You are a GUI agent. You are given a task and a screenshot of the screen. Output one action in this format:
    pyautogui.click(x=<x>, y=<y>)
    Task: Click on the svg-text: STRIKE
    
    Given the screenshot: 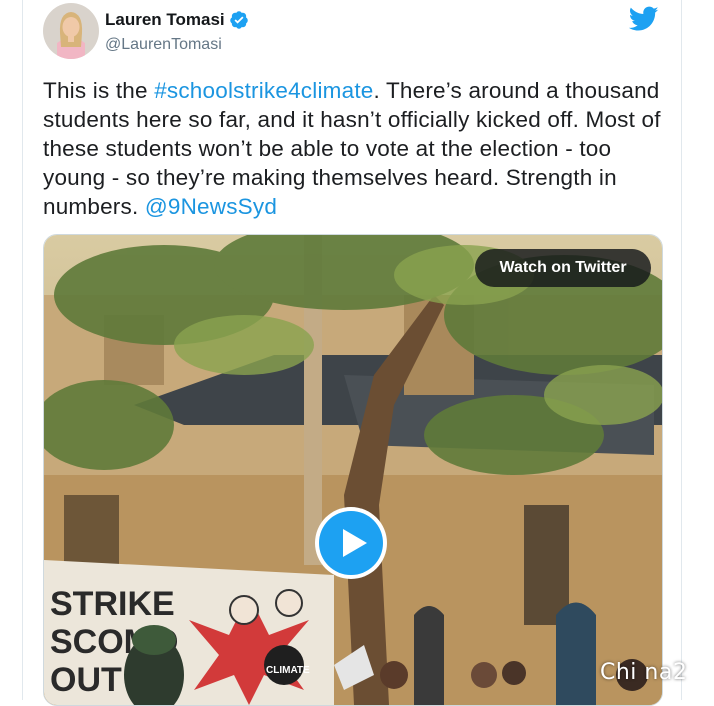 What is the action you would take?
    pyautogui.click(x=112, y=604)
    